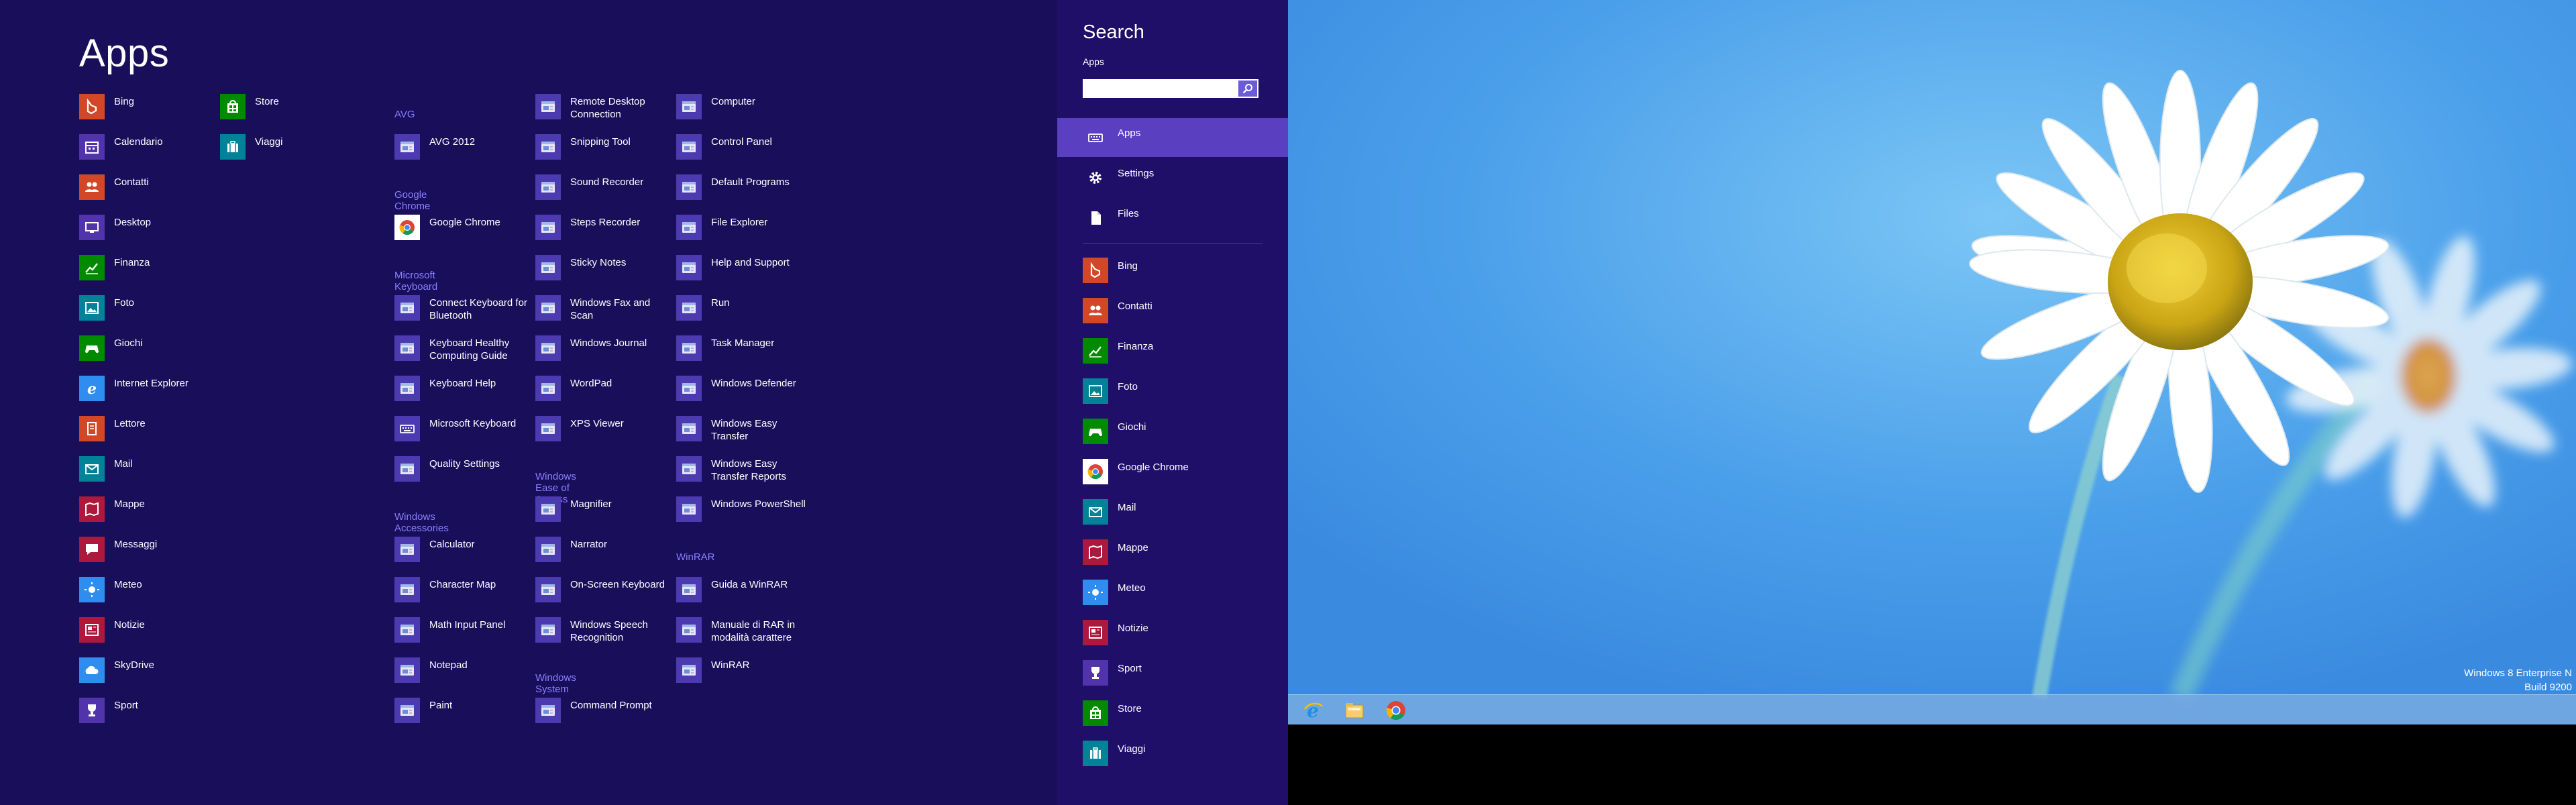 The height and width of the screenshot is (805, 2576). Describe the element at coordinates (603, 151) in the screenshot. I see `app-tile-snipping-tool: Snipping Tool` at that location.